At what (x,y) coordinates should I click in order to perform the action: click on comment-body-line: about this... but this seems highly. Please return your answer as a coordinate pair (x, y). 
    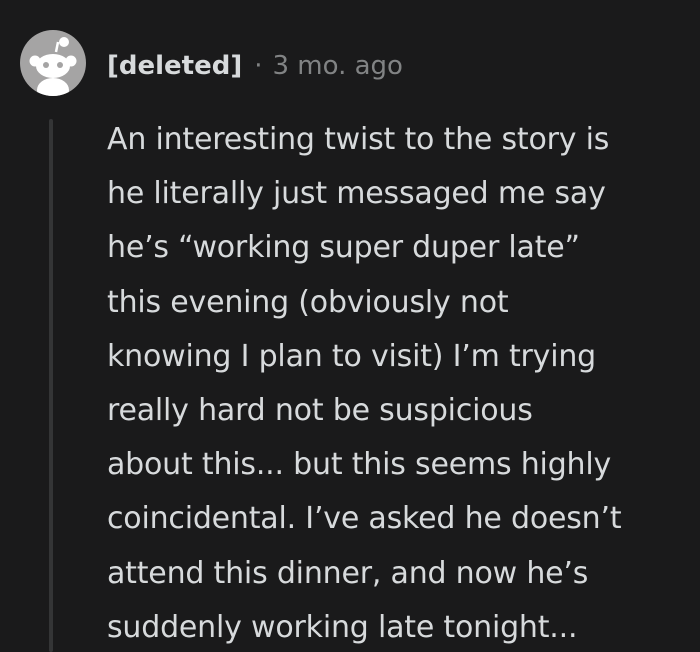
    Looking at the image, I should click on (359, 465).